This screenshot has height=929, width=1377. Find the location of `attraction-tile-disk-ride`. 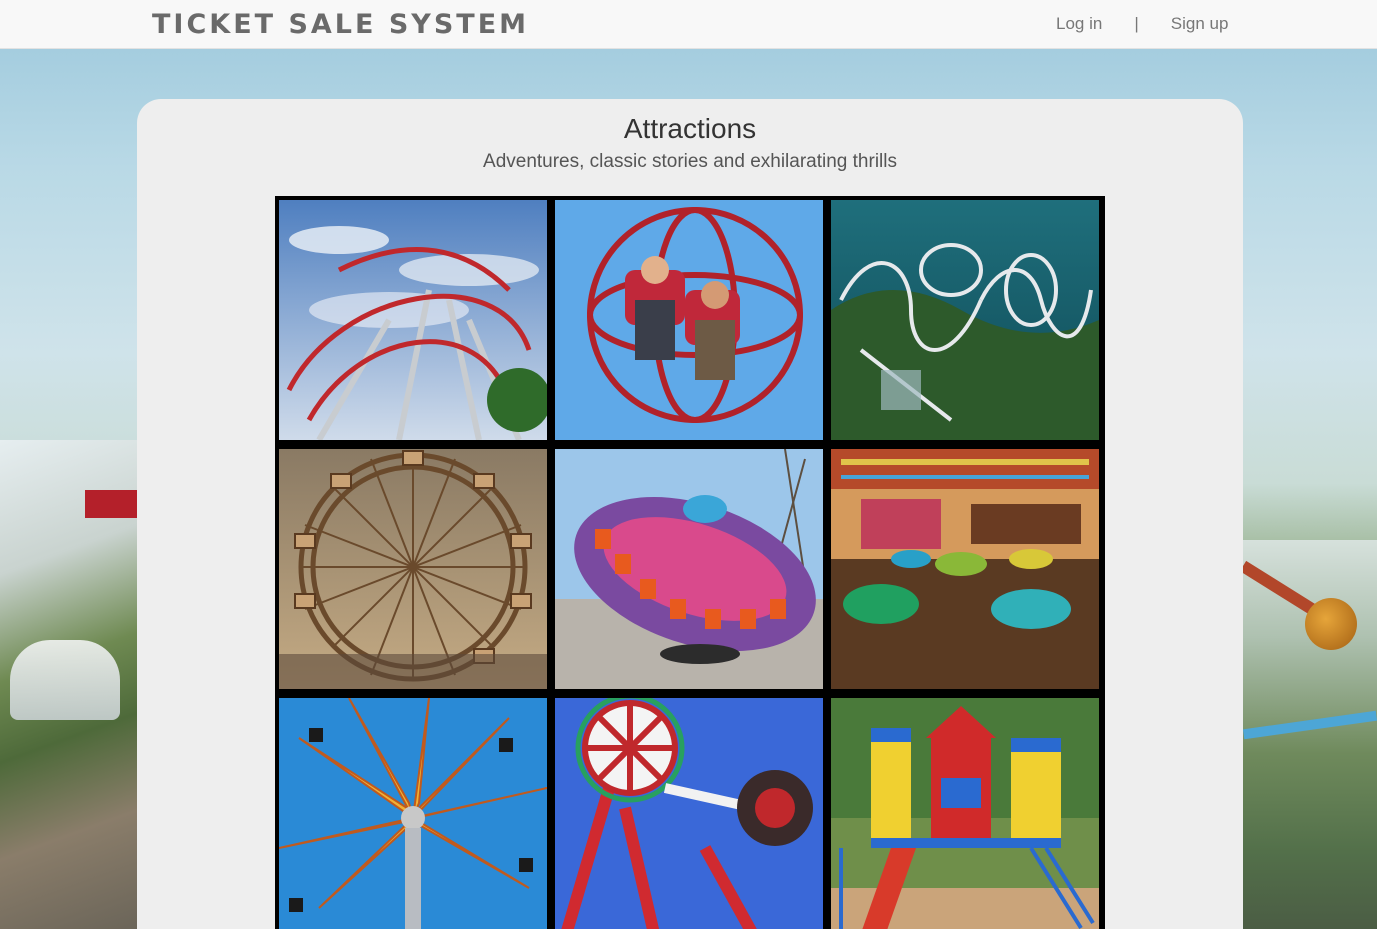

attraction-tile-disk-ride is located at coordinates (689, 569).